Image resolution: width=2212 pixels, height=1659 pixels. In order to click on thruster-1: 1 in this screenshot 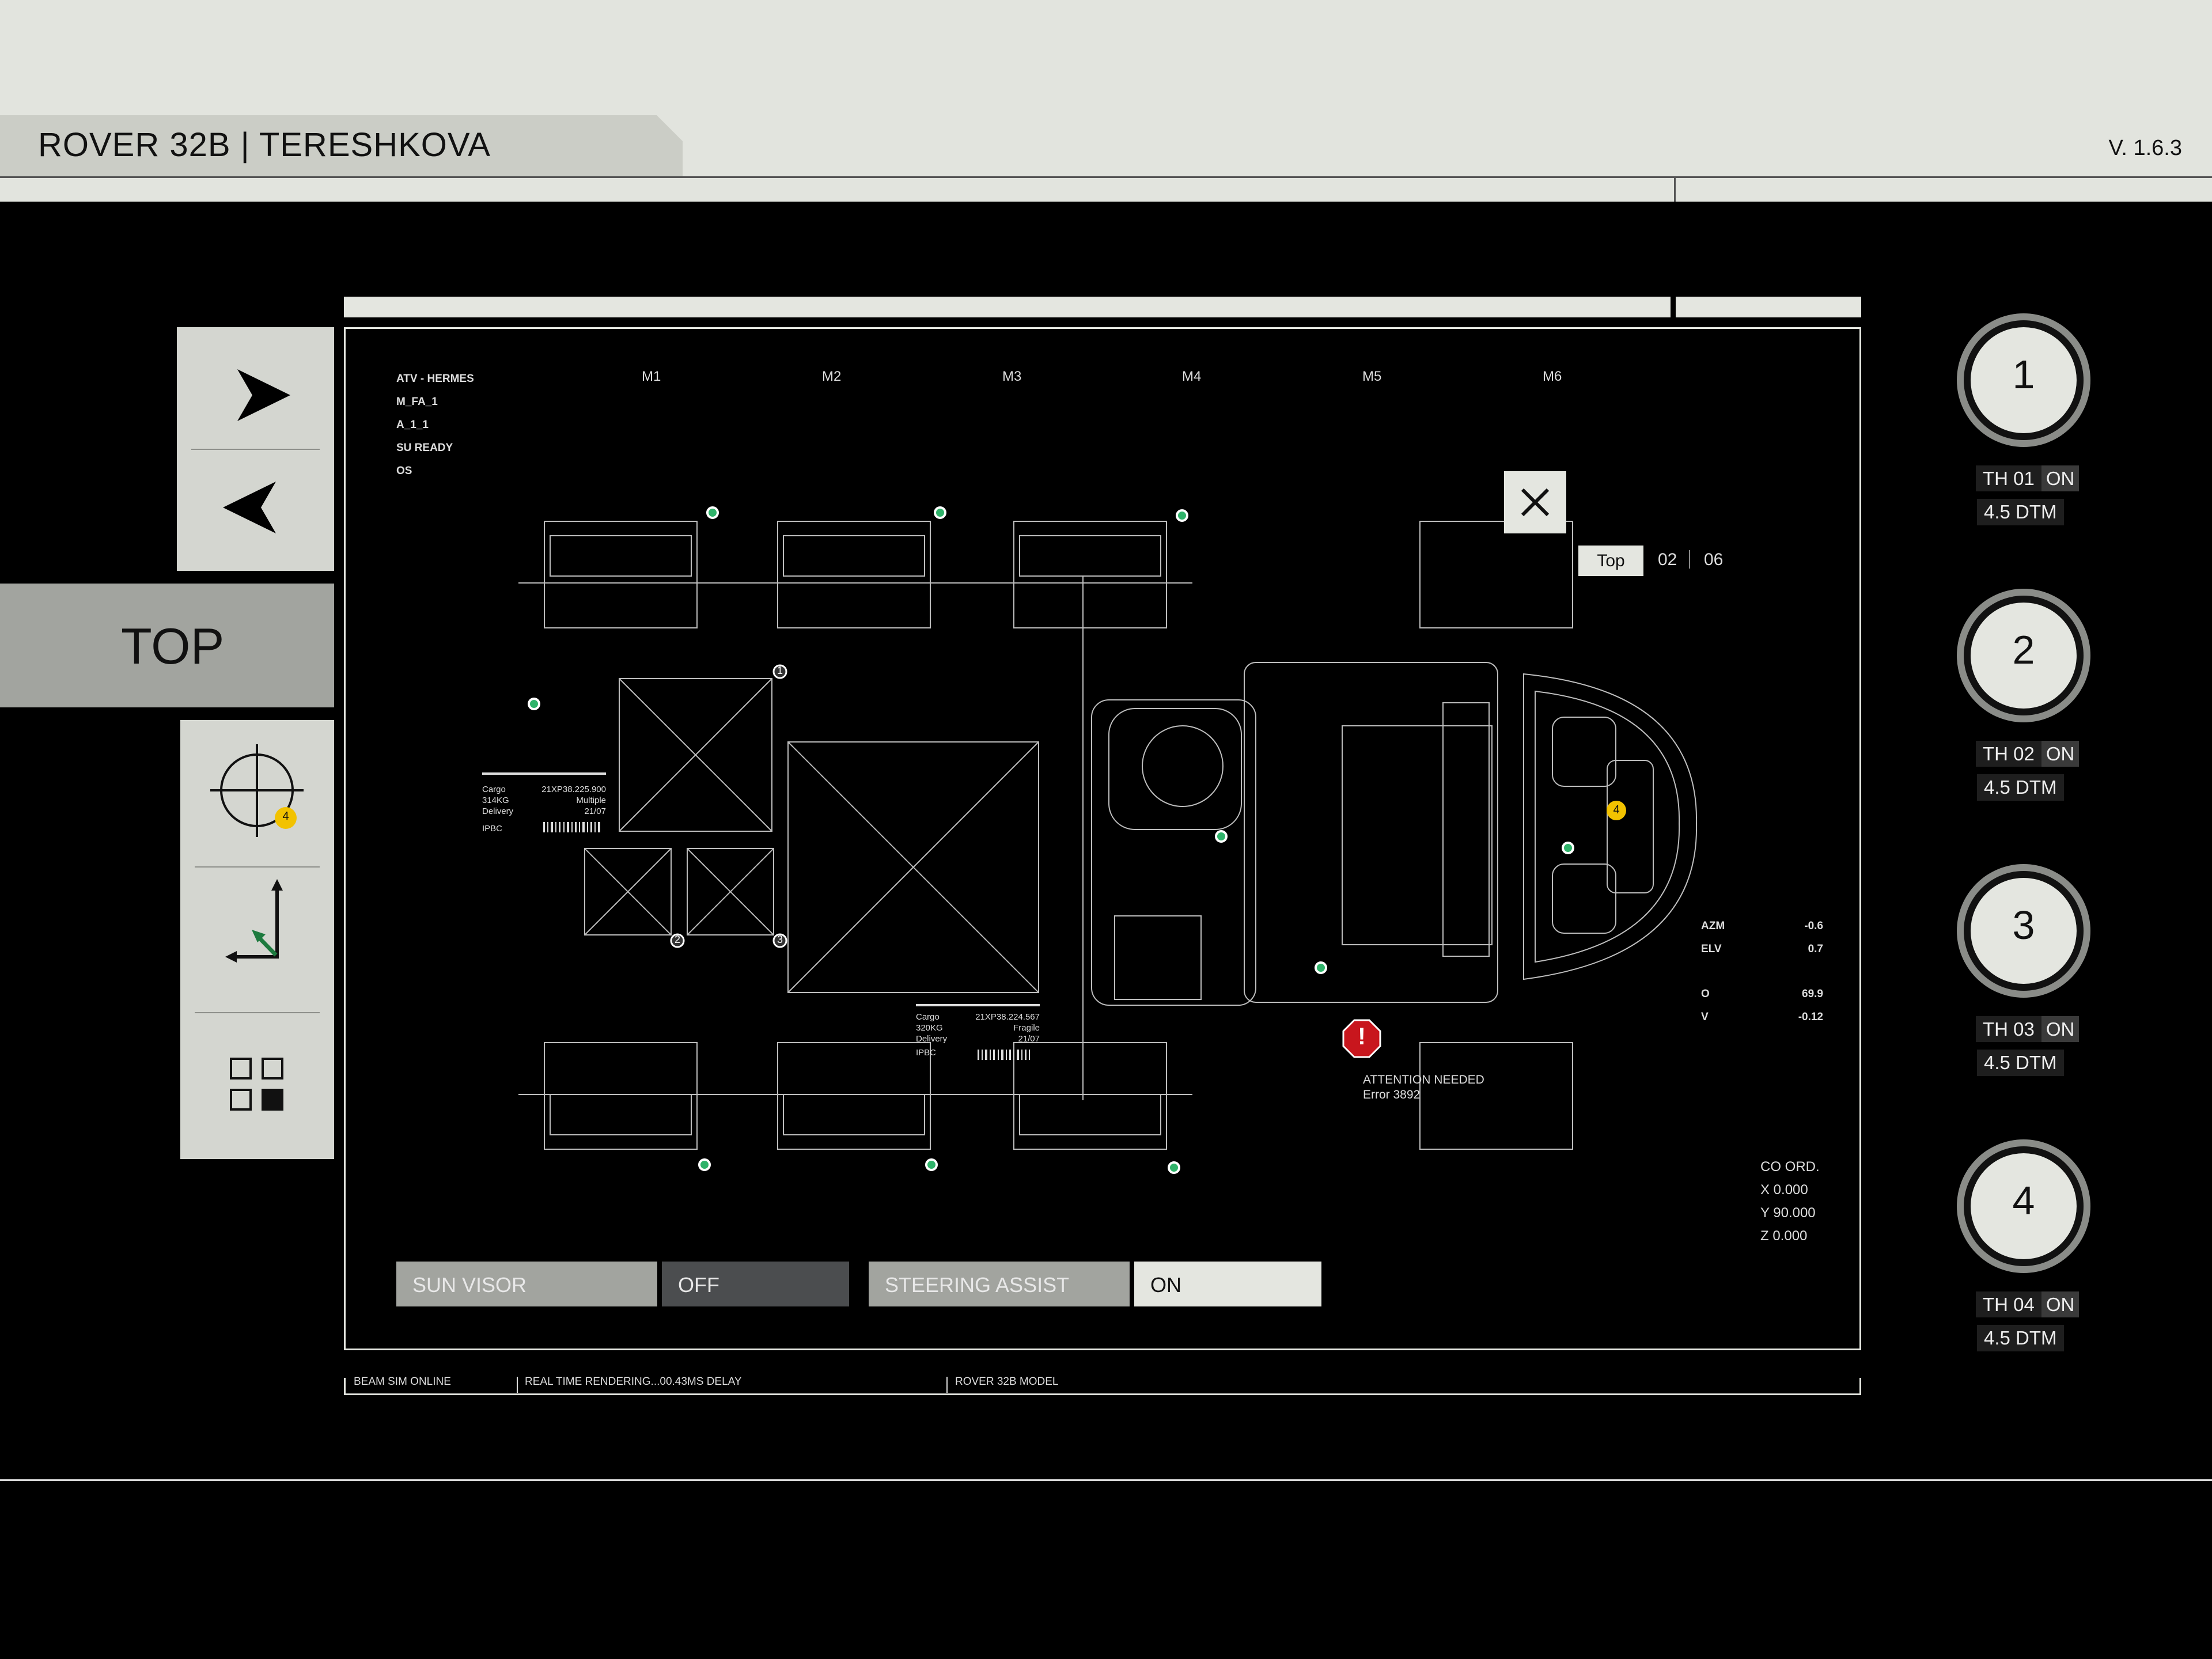, I will do `click(2023, 380)`.